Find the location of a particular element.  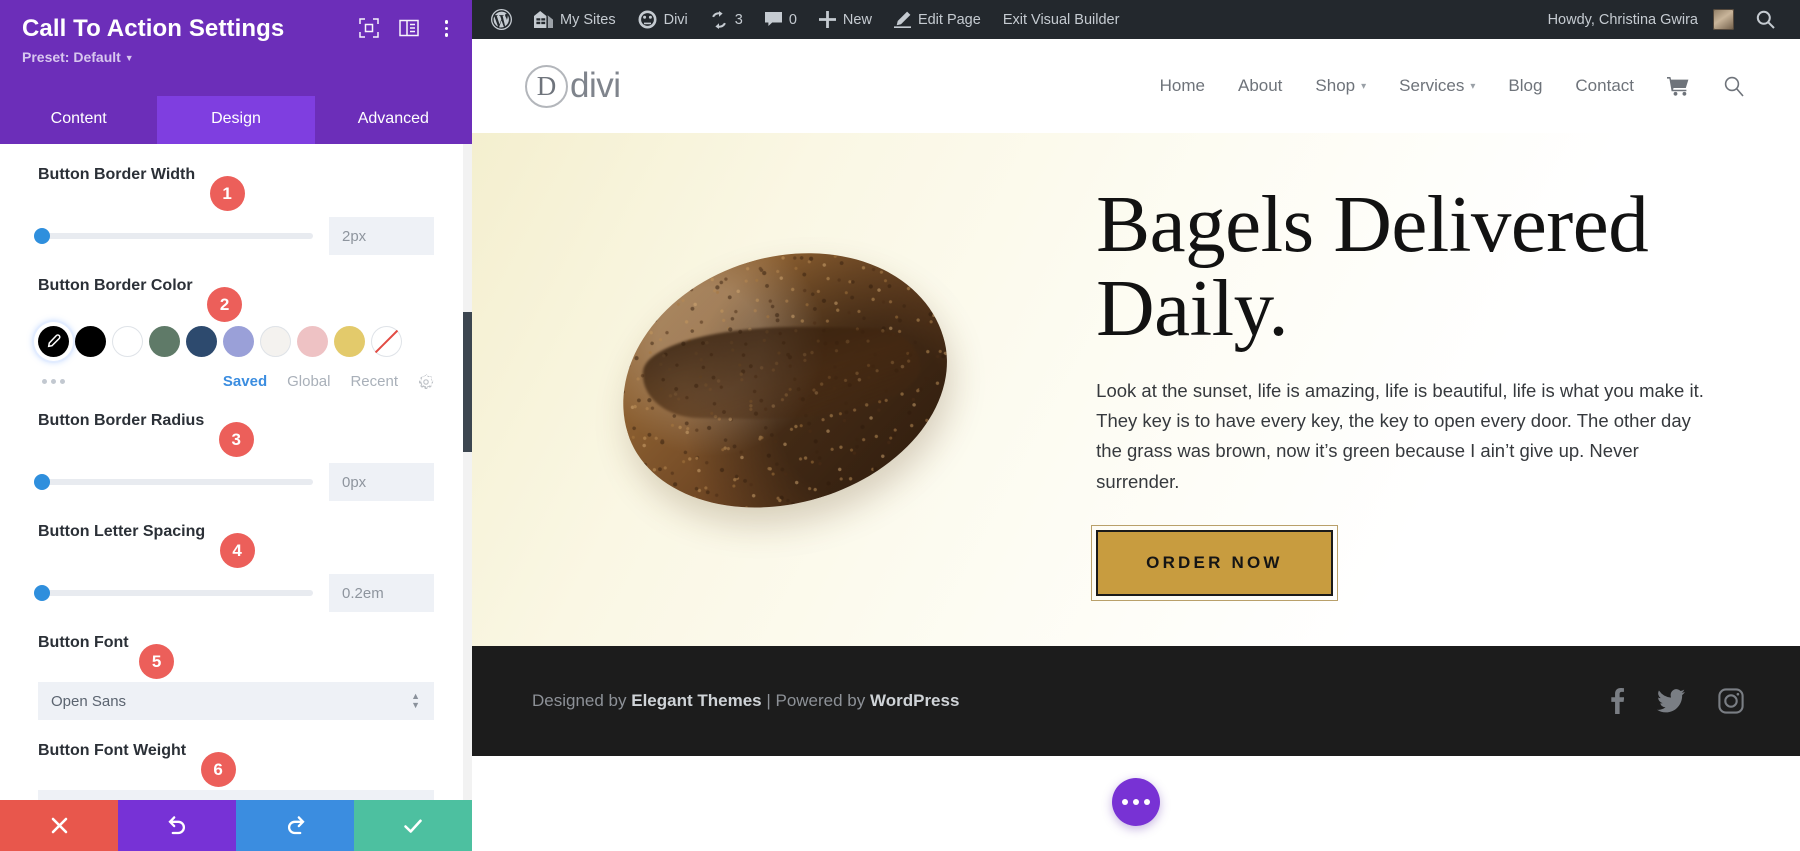

sites-icon is located at coordinates (543, 19).